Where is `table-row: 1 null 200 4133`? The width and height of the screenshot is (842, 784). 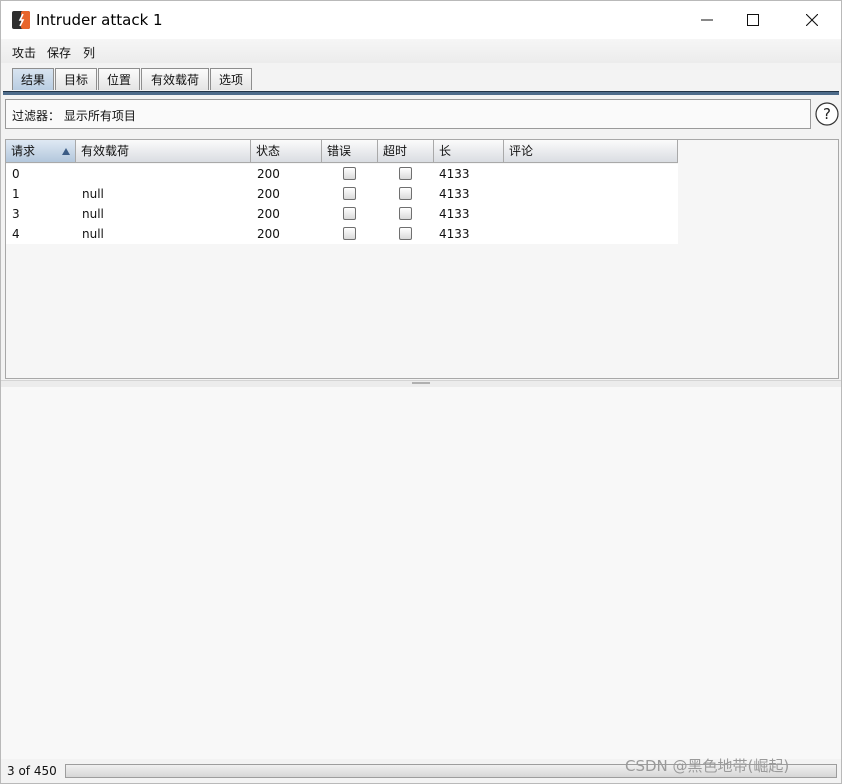
table-row: 1 null 200 4133 is located at coordinates (342, 194).